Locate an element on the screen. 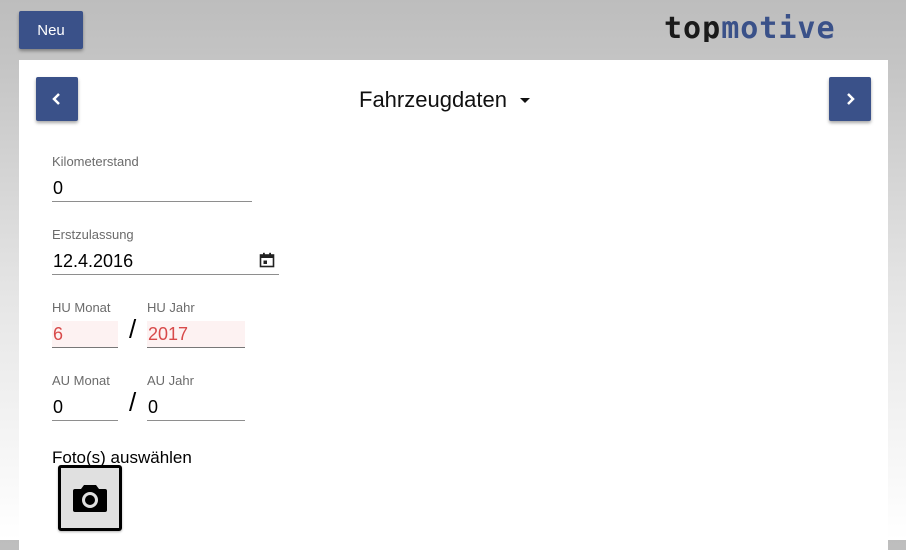 This screenshot has width=906, height=550. section-selector: Fahrzeugdaten is located at coordinates (445, 100).